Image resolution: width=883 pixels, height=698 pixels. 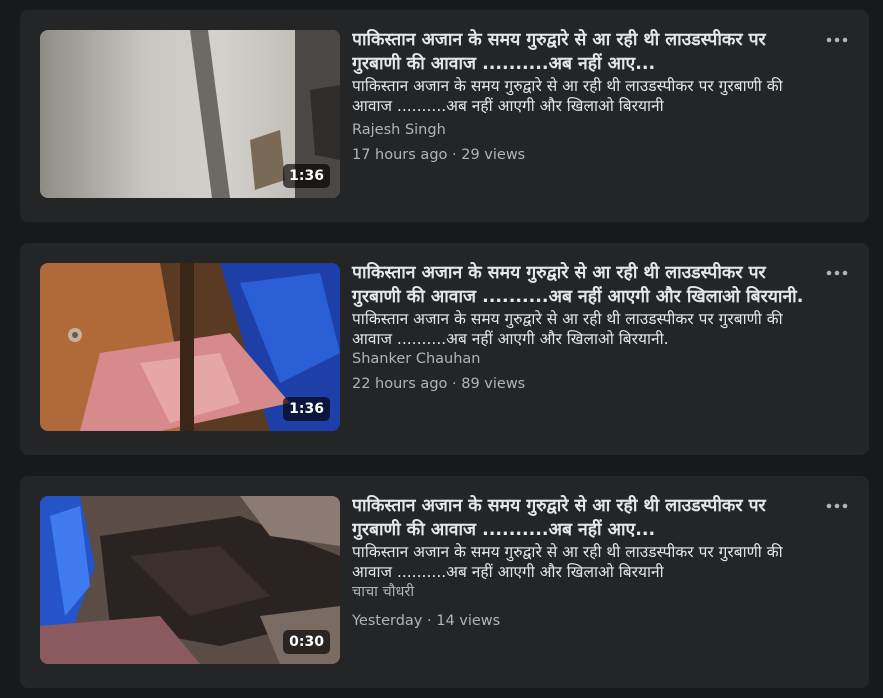 I want to click on video-thumbnail: 0:30, so click(x=190, y=580).